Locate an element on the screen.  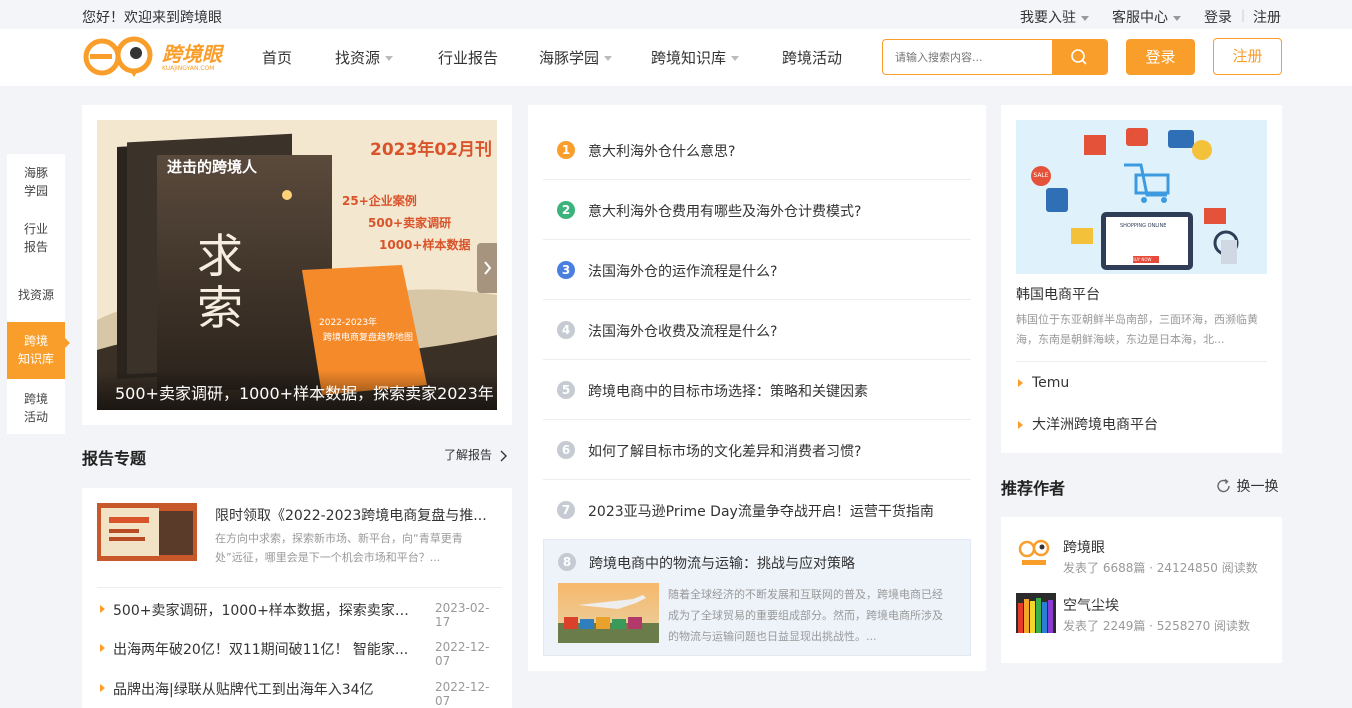
logo-eye-icon is located at coordinates (118, 56).